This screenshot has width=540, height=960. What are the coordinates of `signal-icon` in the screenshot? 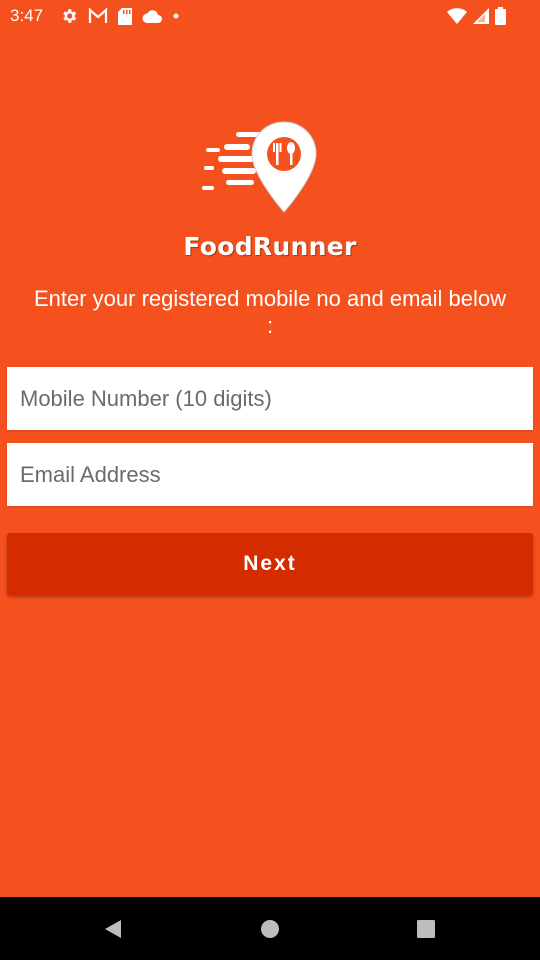 It's located at (481, 16).